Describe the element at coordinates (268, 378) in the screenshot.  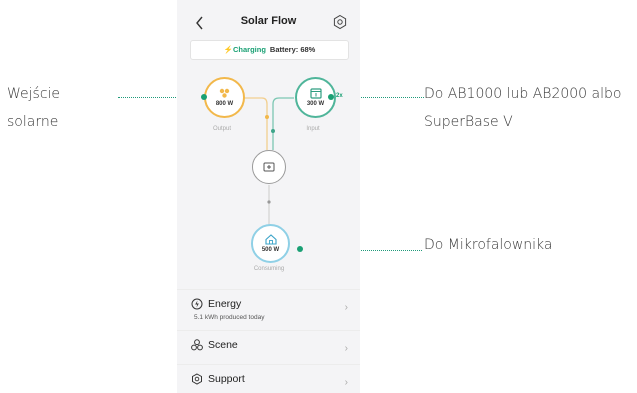
I see `menu-item-support: Support ›` at that location.